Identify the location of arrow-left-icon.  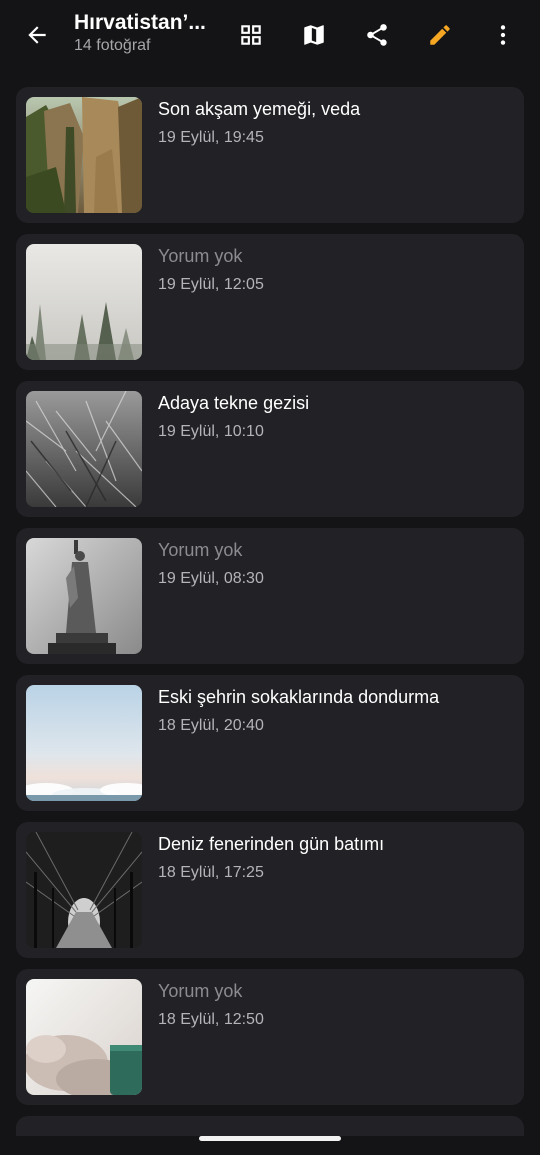
(37, 35).